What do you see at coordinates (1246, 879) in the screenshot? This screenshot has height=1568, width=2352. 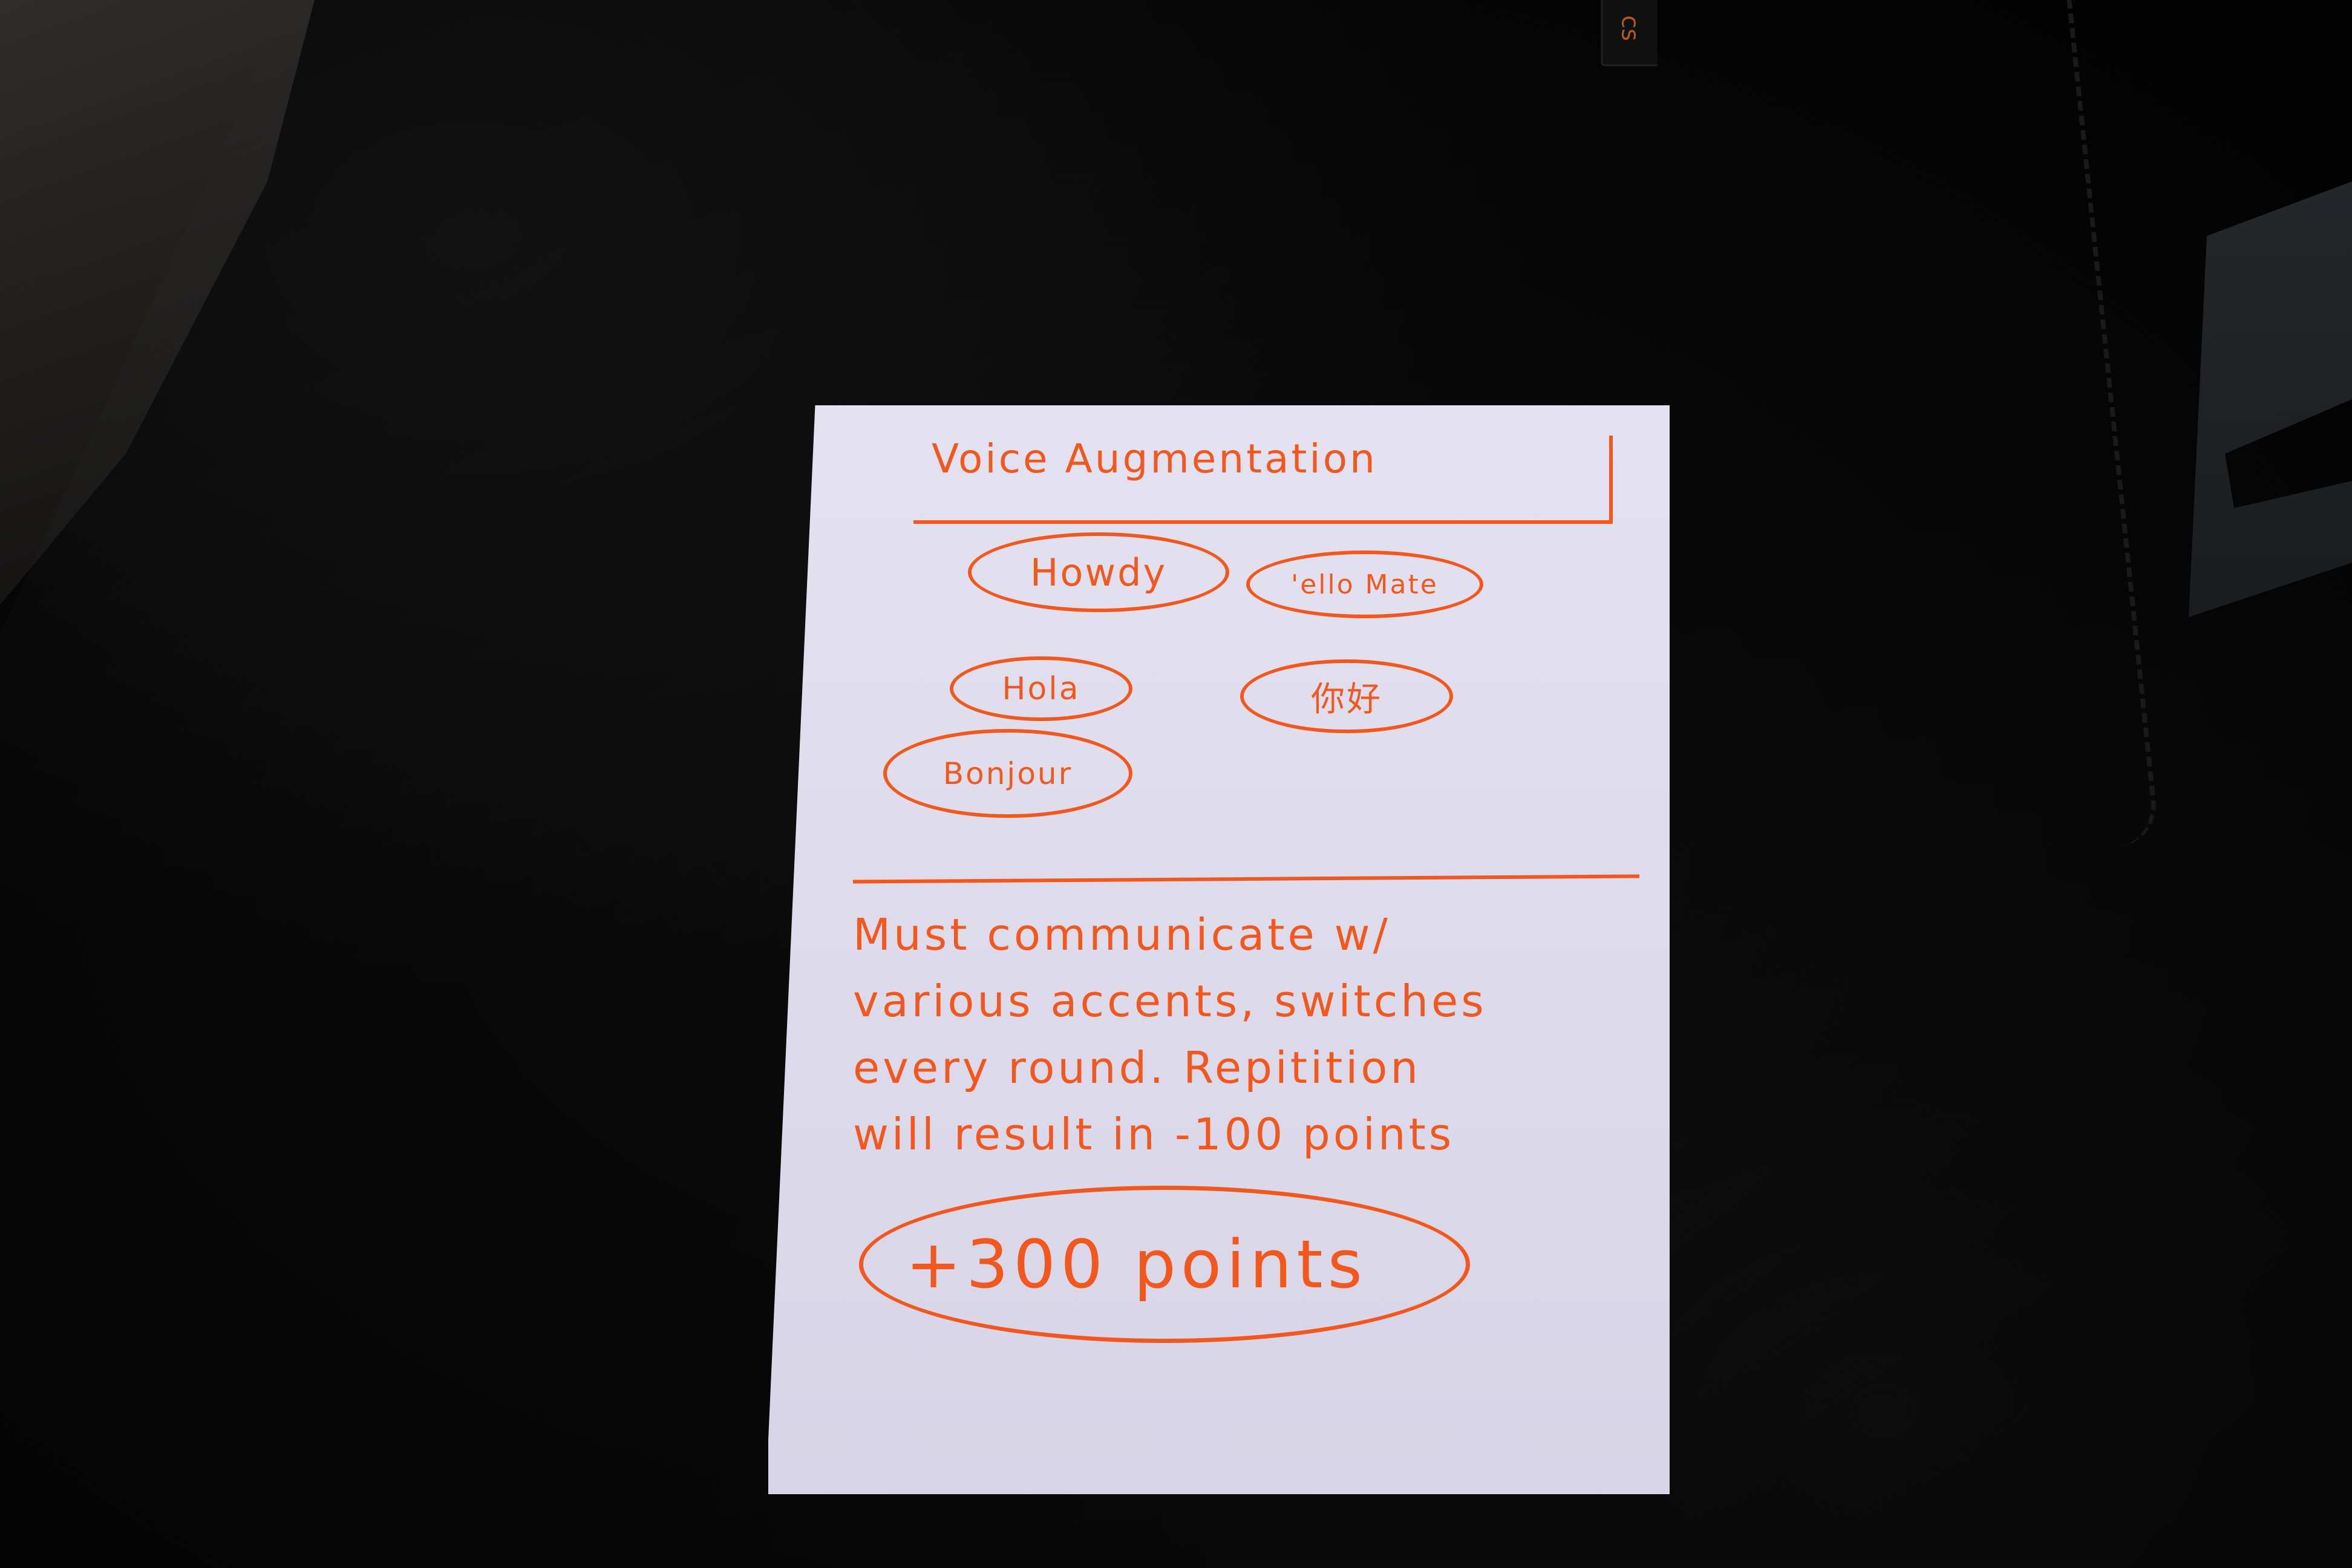 I see `section-divider` at bounding box center [1246, 879].